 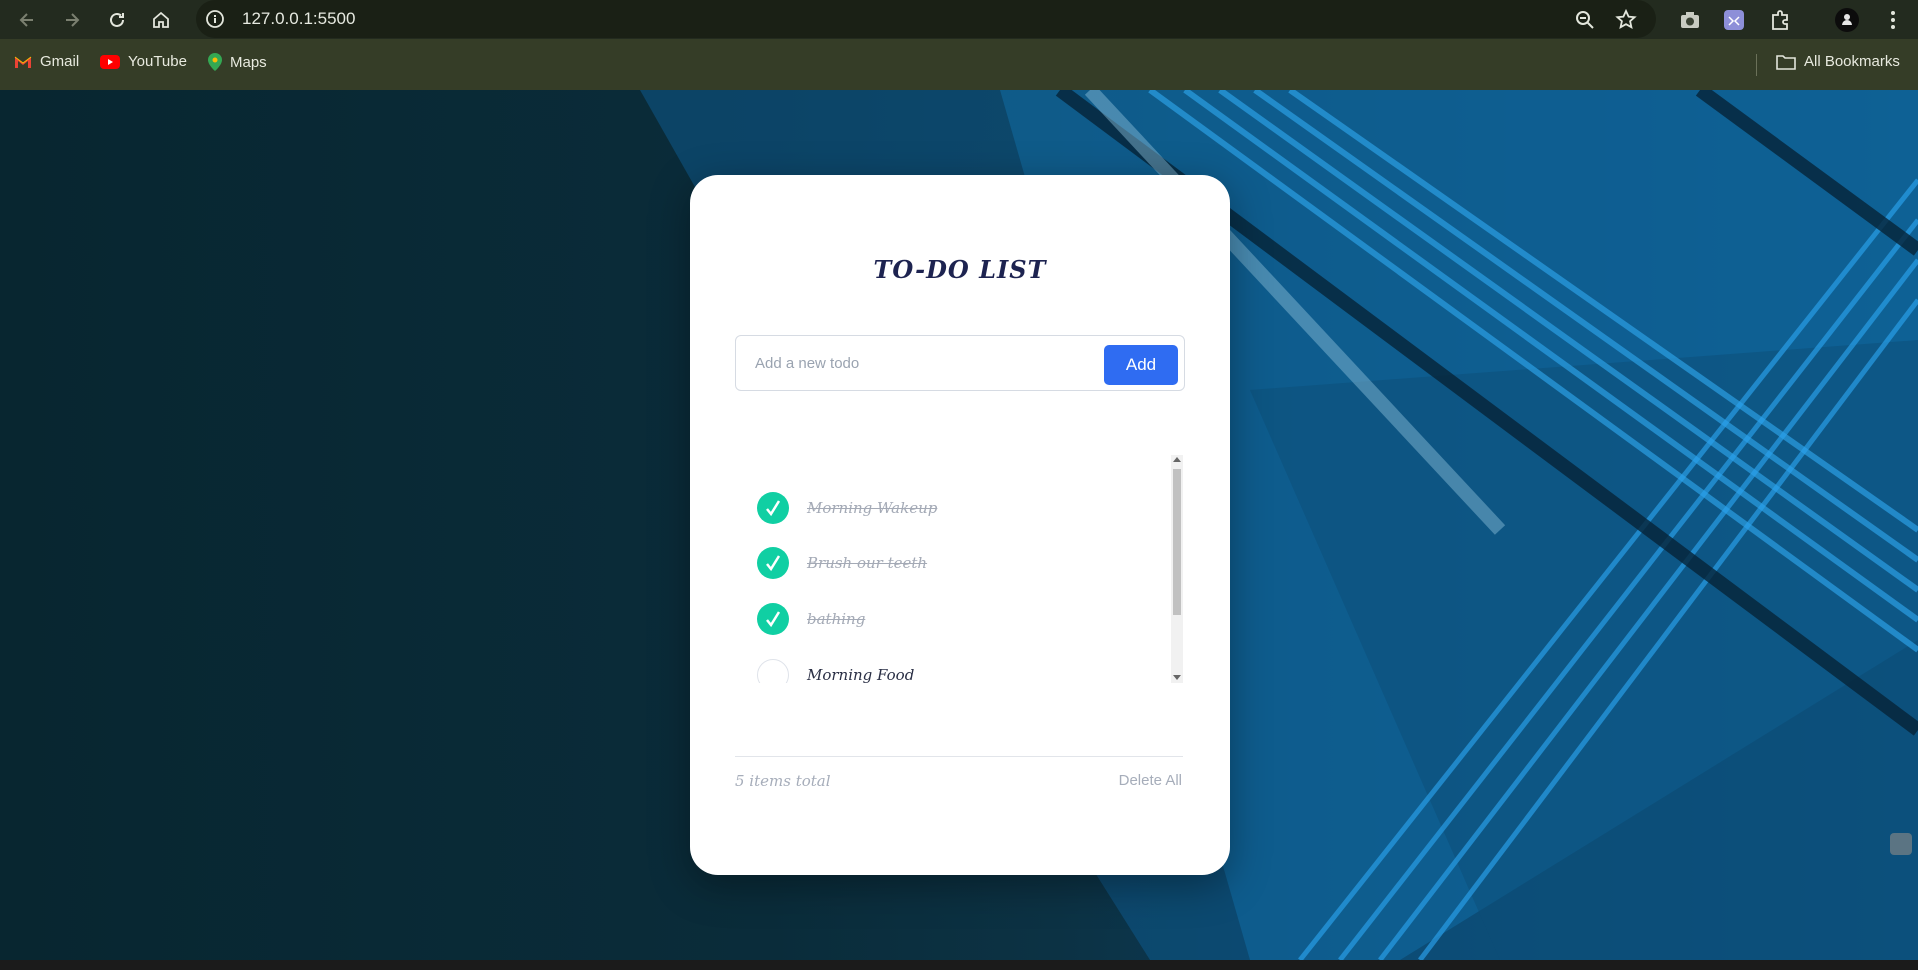 I want to click on todo-item: Morning Food, so click(x=835, y=670).